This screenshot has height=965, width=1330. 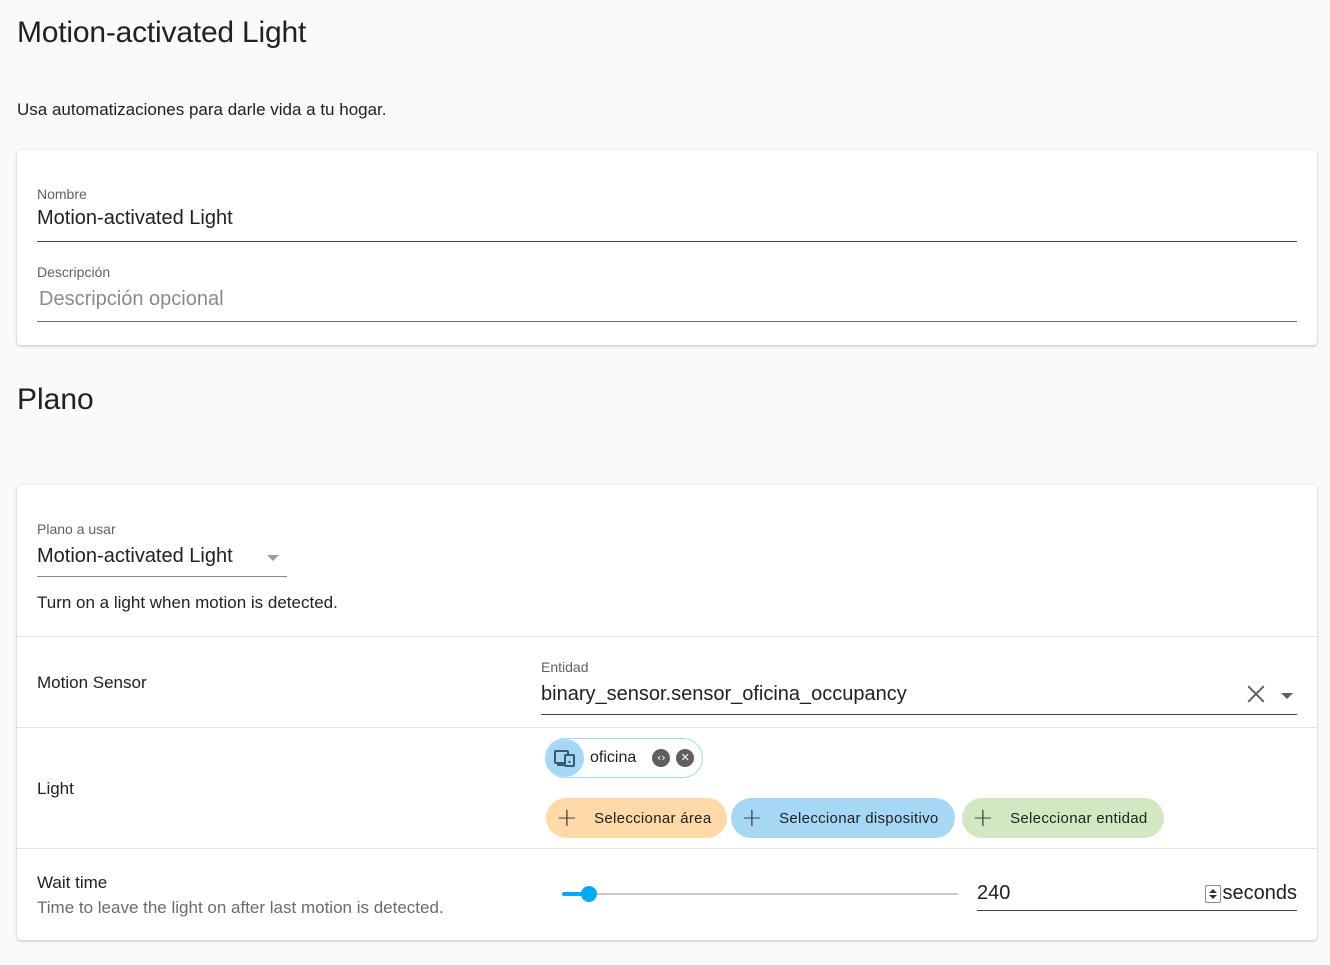 What do you see at coordinates (1212, 893) in the screenshot?
I see `stepper-icon` at bounding box center [1212, 893].